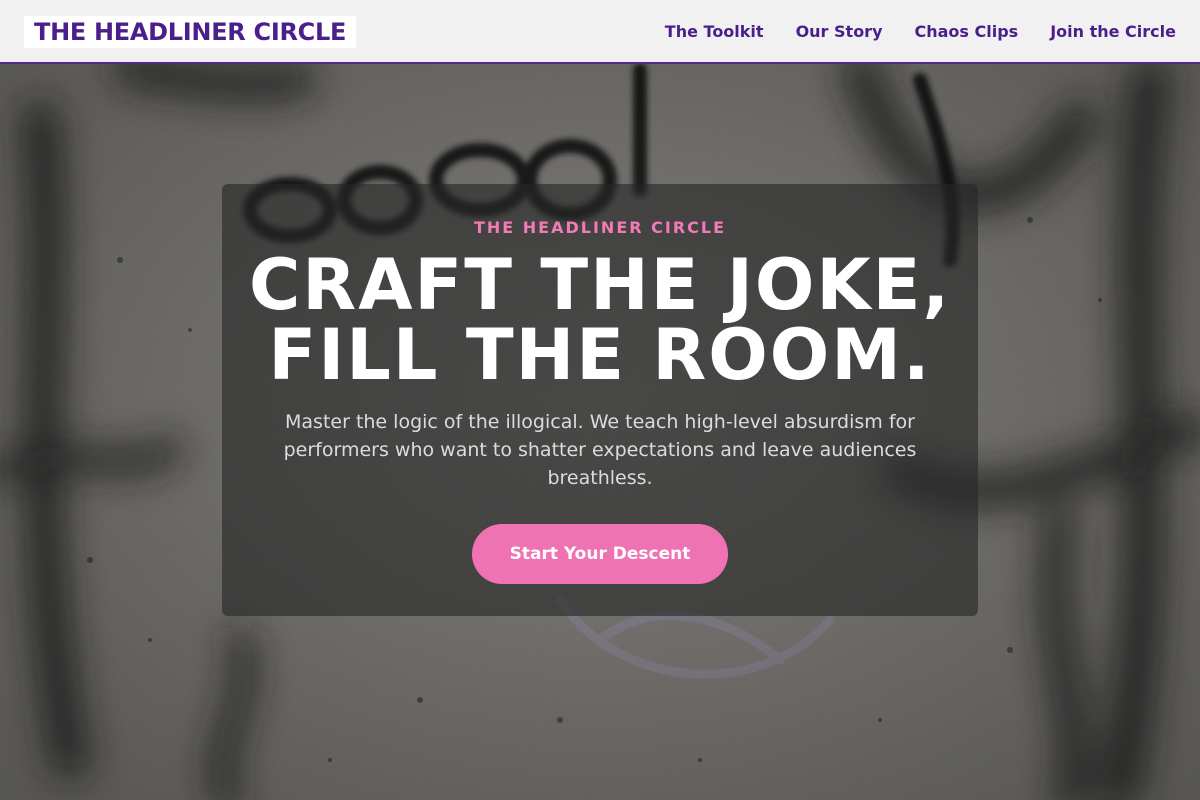  Describe the element at coordinates (714, 31) in the screenshot. I see `nav-link-the-toolkit: The Toolkit` at that location.